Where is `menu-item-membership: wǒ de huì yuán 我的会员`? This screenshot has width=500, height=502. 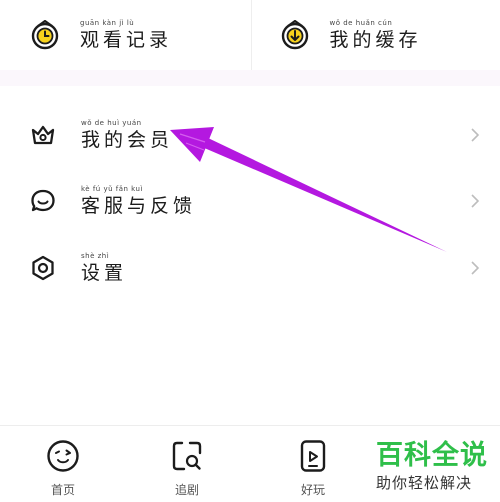
menu-item-membership: wǒ de huì yuán 我的会员 is located at coordinates (250, 135).